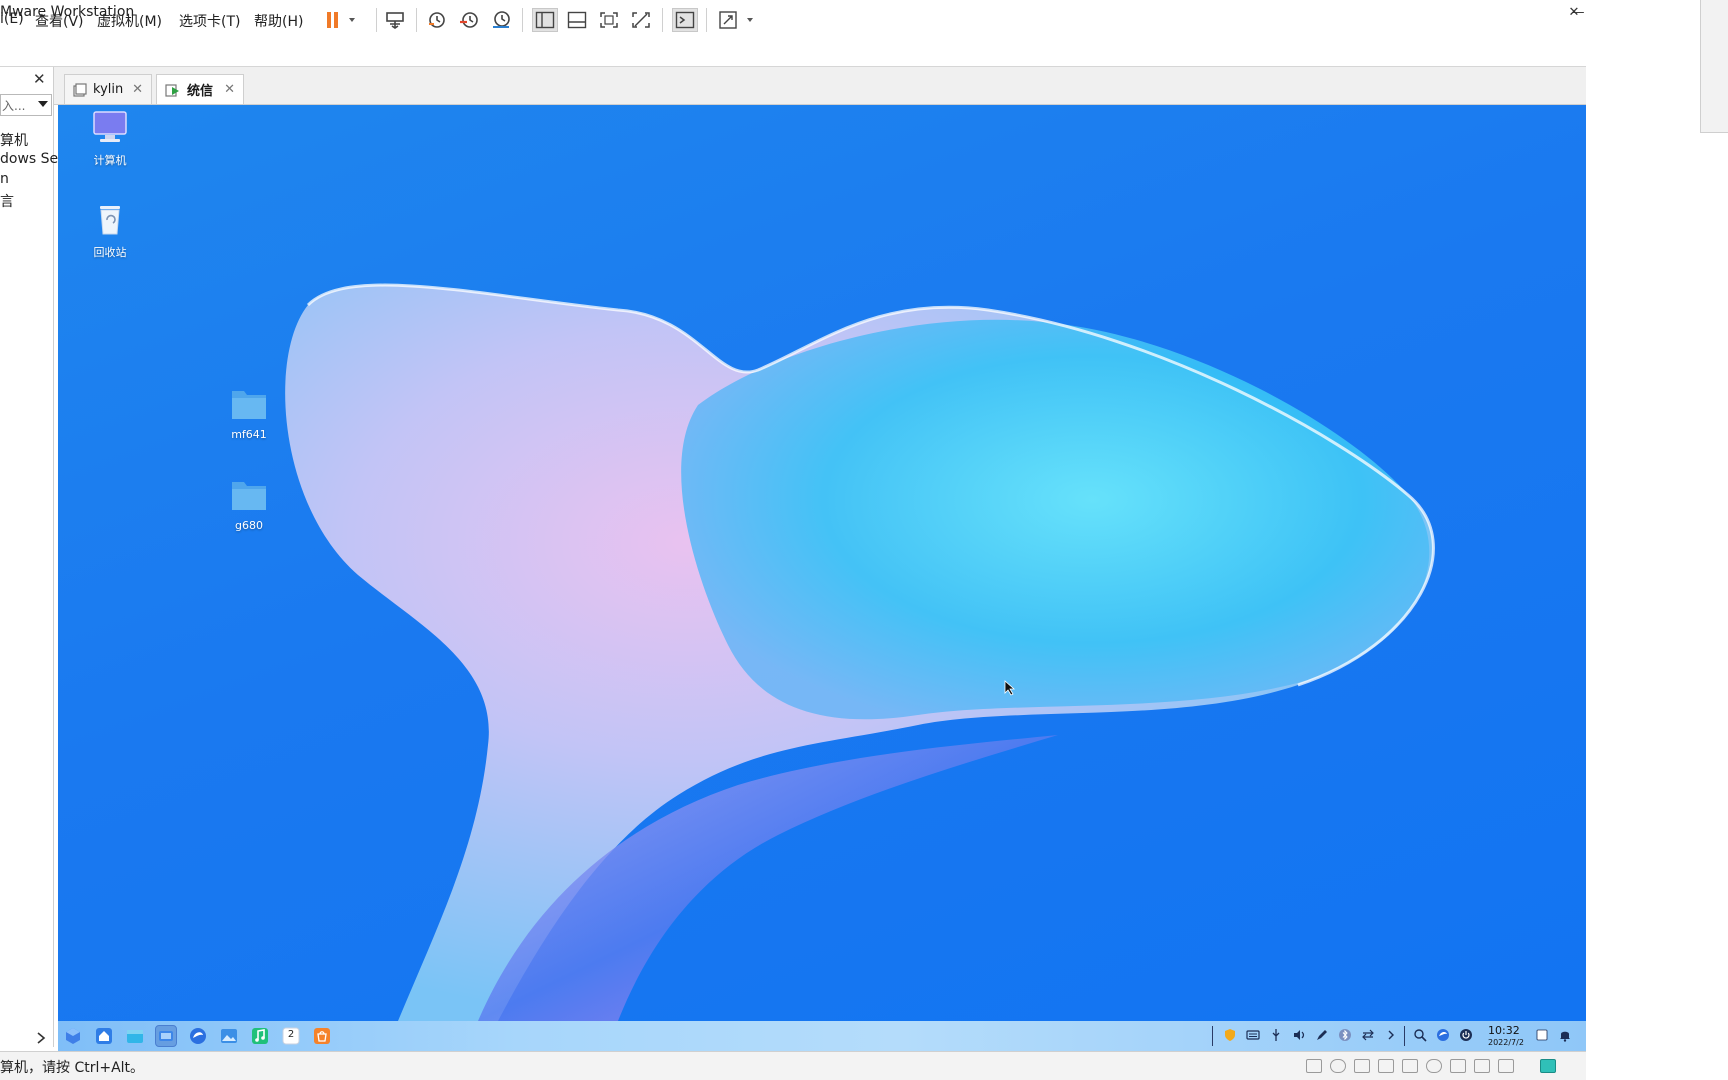  I want to click on menu-vm: 虚拟机(M), so click(129, 21).